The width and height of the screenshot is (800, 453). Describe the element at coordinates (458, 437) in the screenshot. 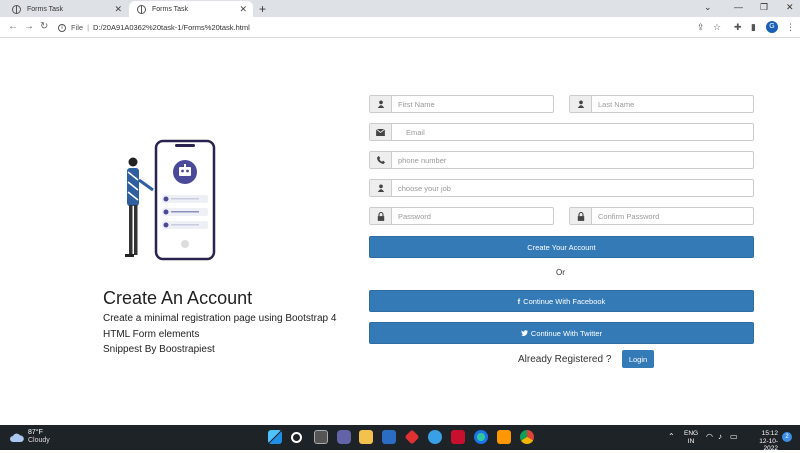

I see `mcafee-icon` at that location.